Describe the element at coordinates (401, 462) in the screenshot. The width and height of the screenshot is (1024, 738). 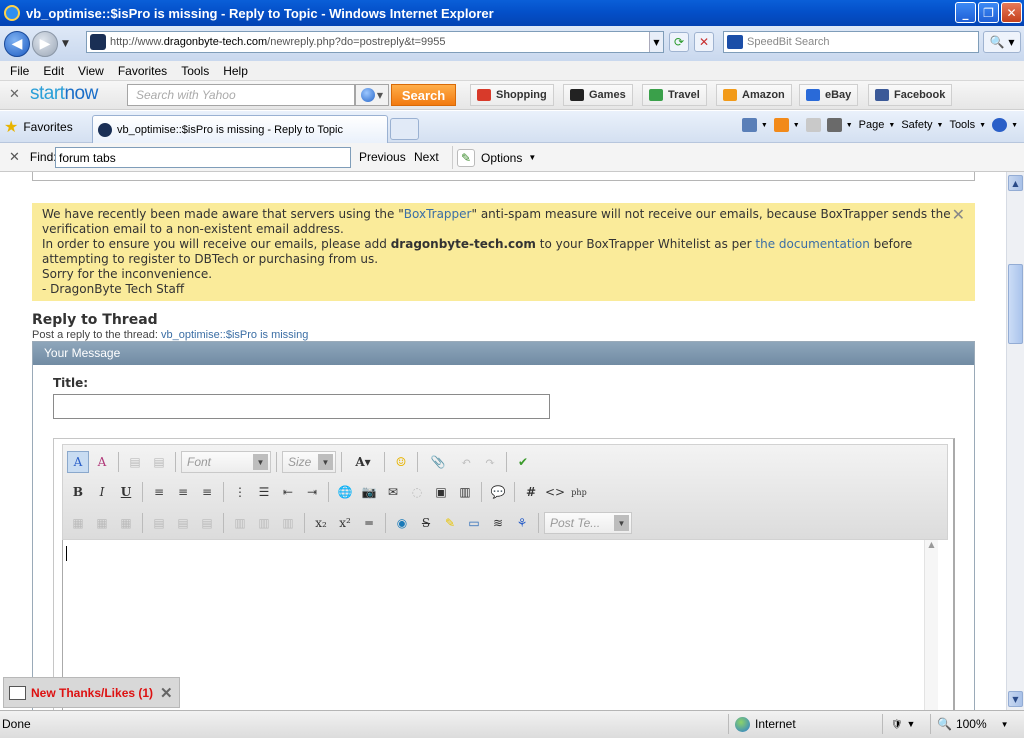
I see `smilies-icon: ☺` at that location.